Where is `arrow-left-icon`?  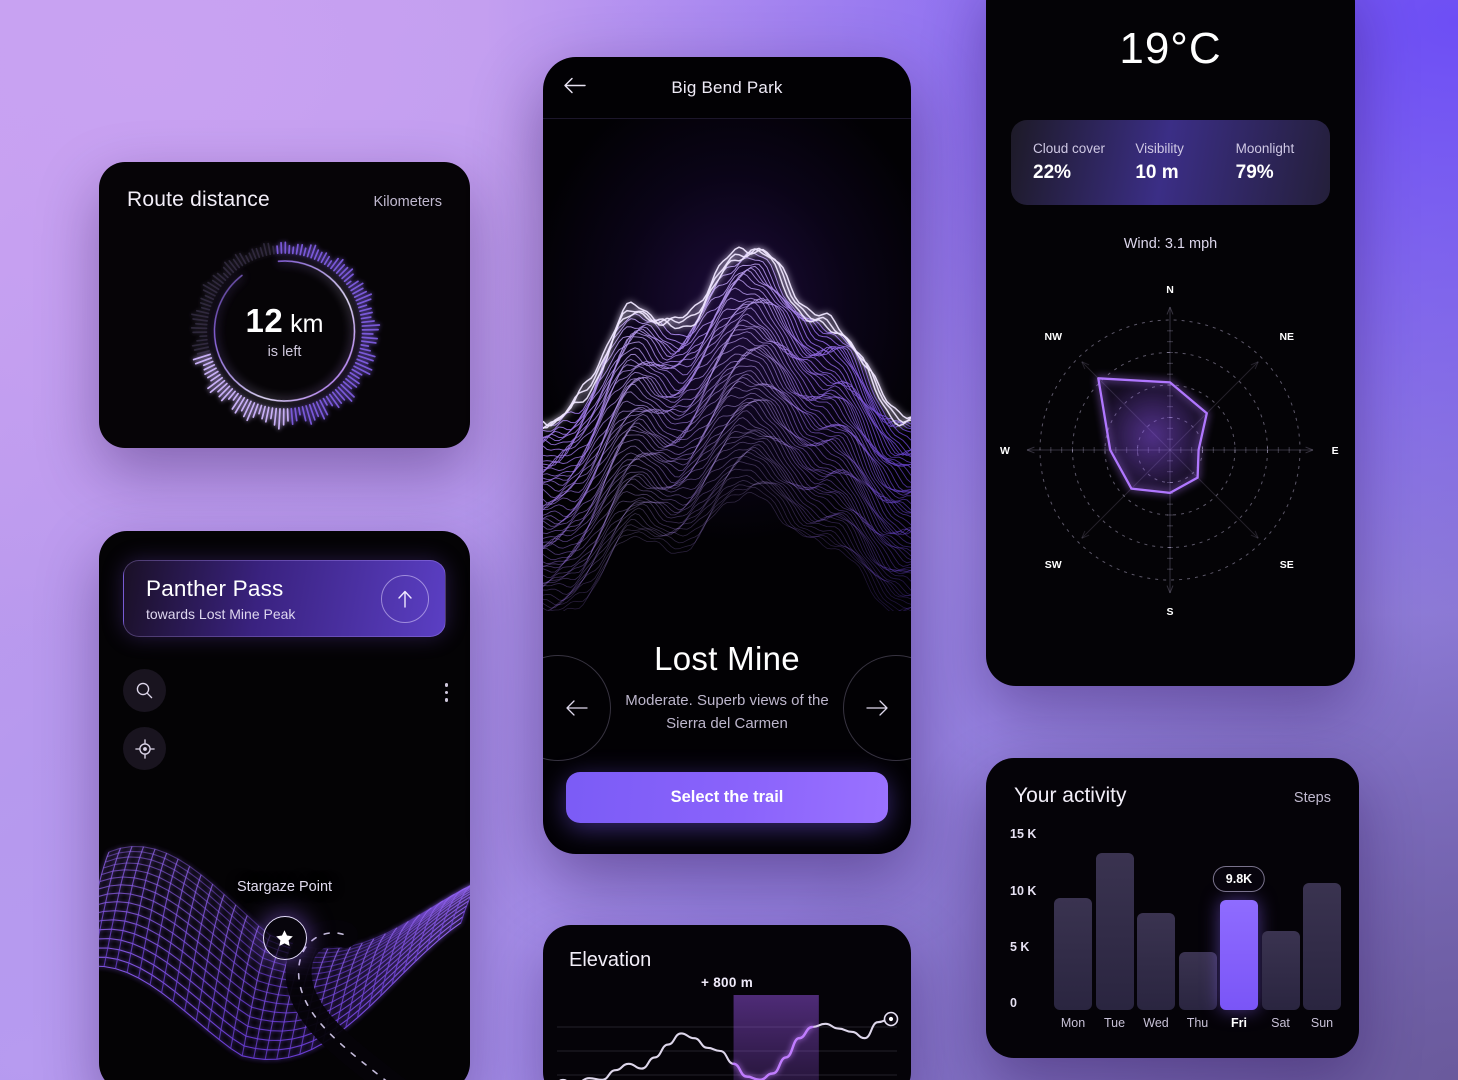
arrow-left-icon is located at coordinates (575, 87).